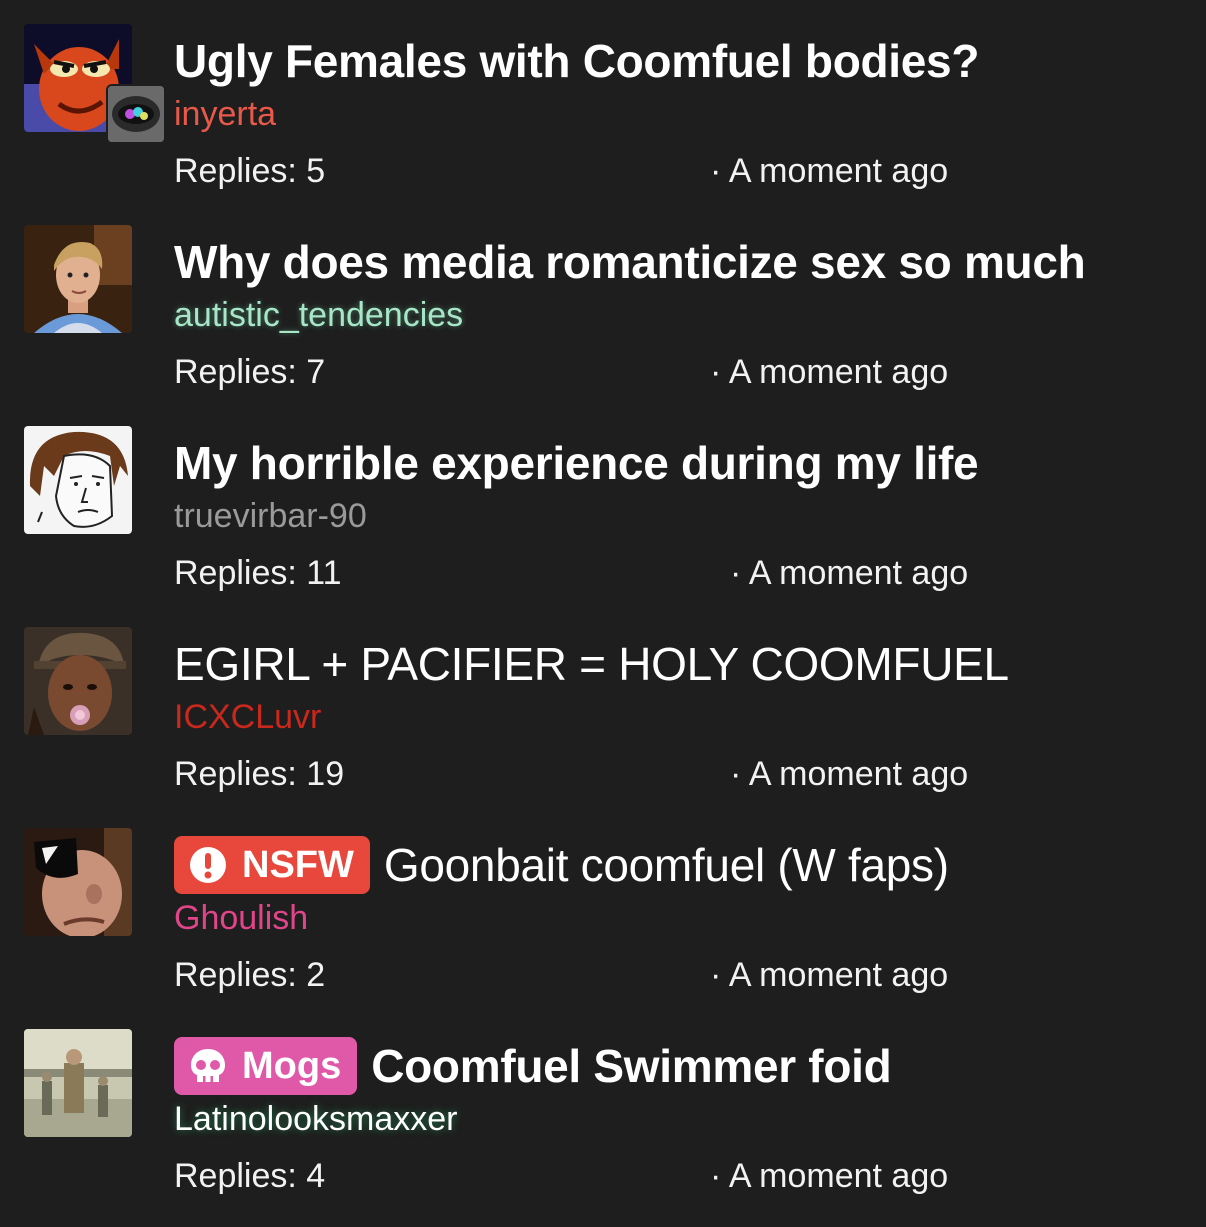  What do you see at coordinates (292, 1065) in the screenshot?
I see `tag-label: Mogs` at bounding box center [292, 1065].